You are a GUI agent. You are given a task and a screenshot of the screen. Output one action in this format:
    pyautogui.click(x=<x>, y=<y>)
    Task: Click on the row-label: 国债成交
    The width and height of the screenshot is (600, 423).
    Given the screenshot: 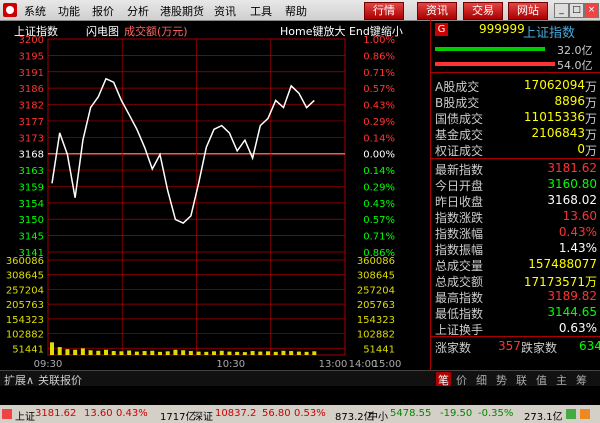 What is the action you would take?
    pyautogui.click(x=459, y=119)
    